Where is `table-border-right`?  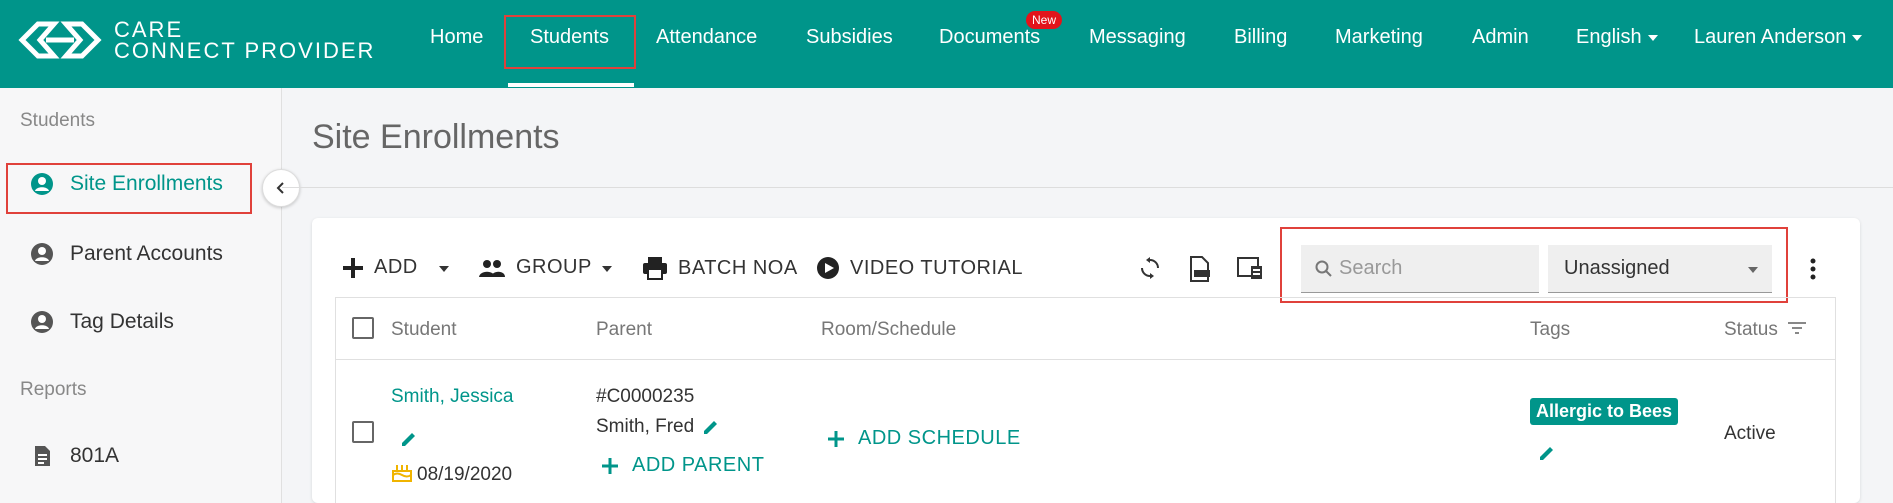
table-border-right is located at coordinates (1835, 400).